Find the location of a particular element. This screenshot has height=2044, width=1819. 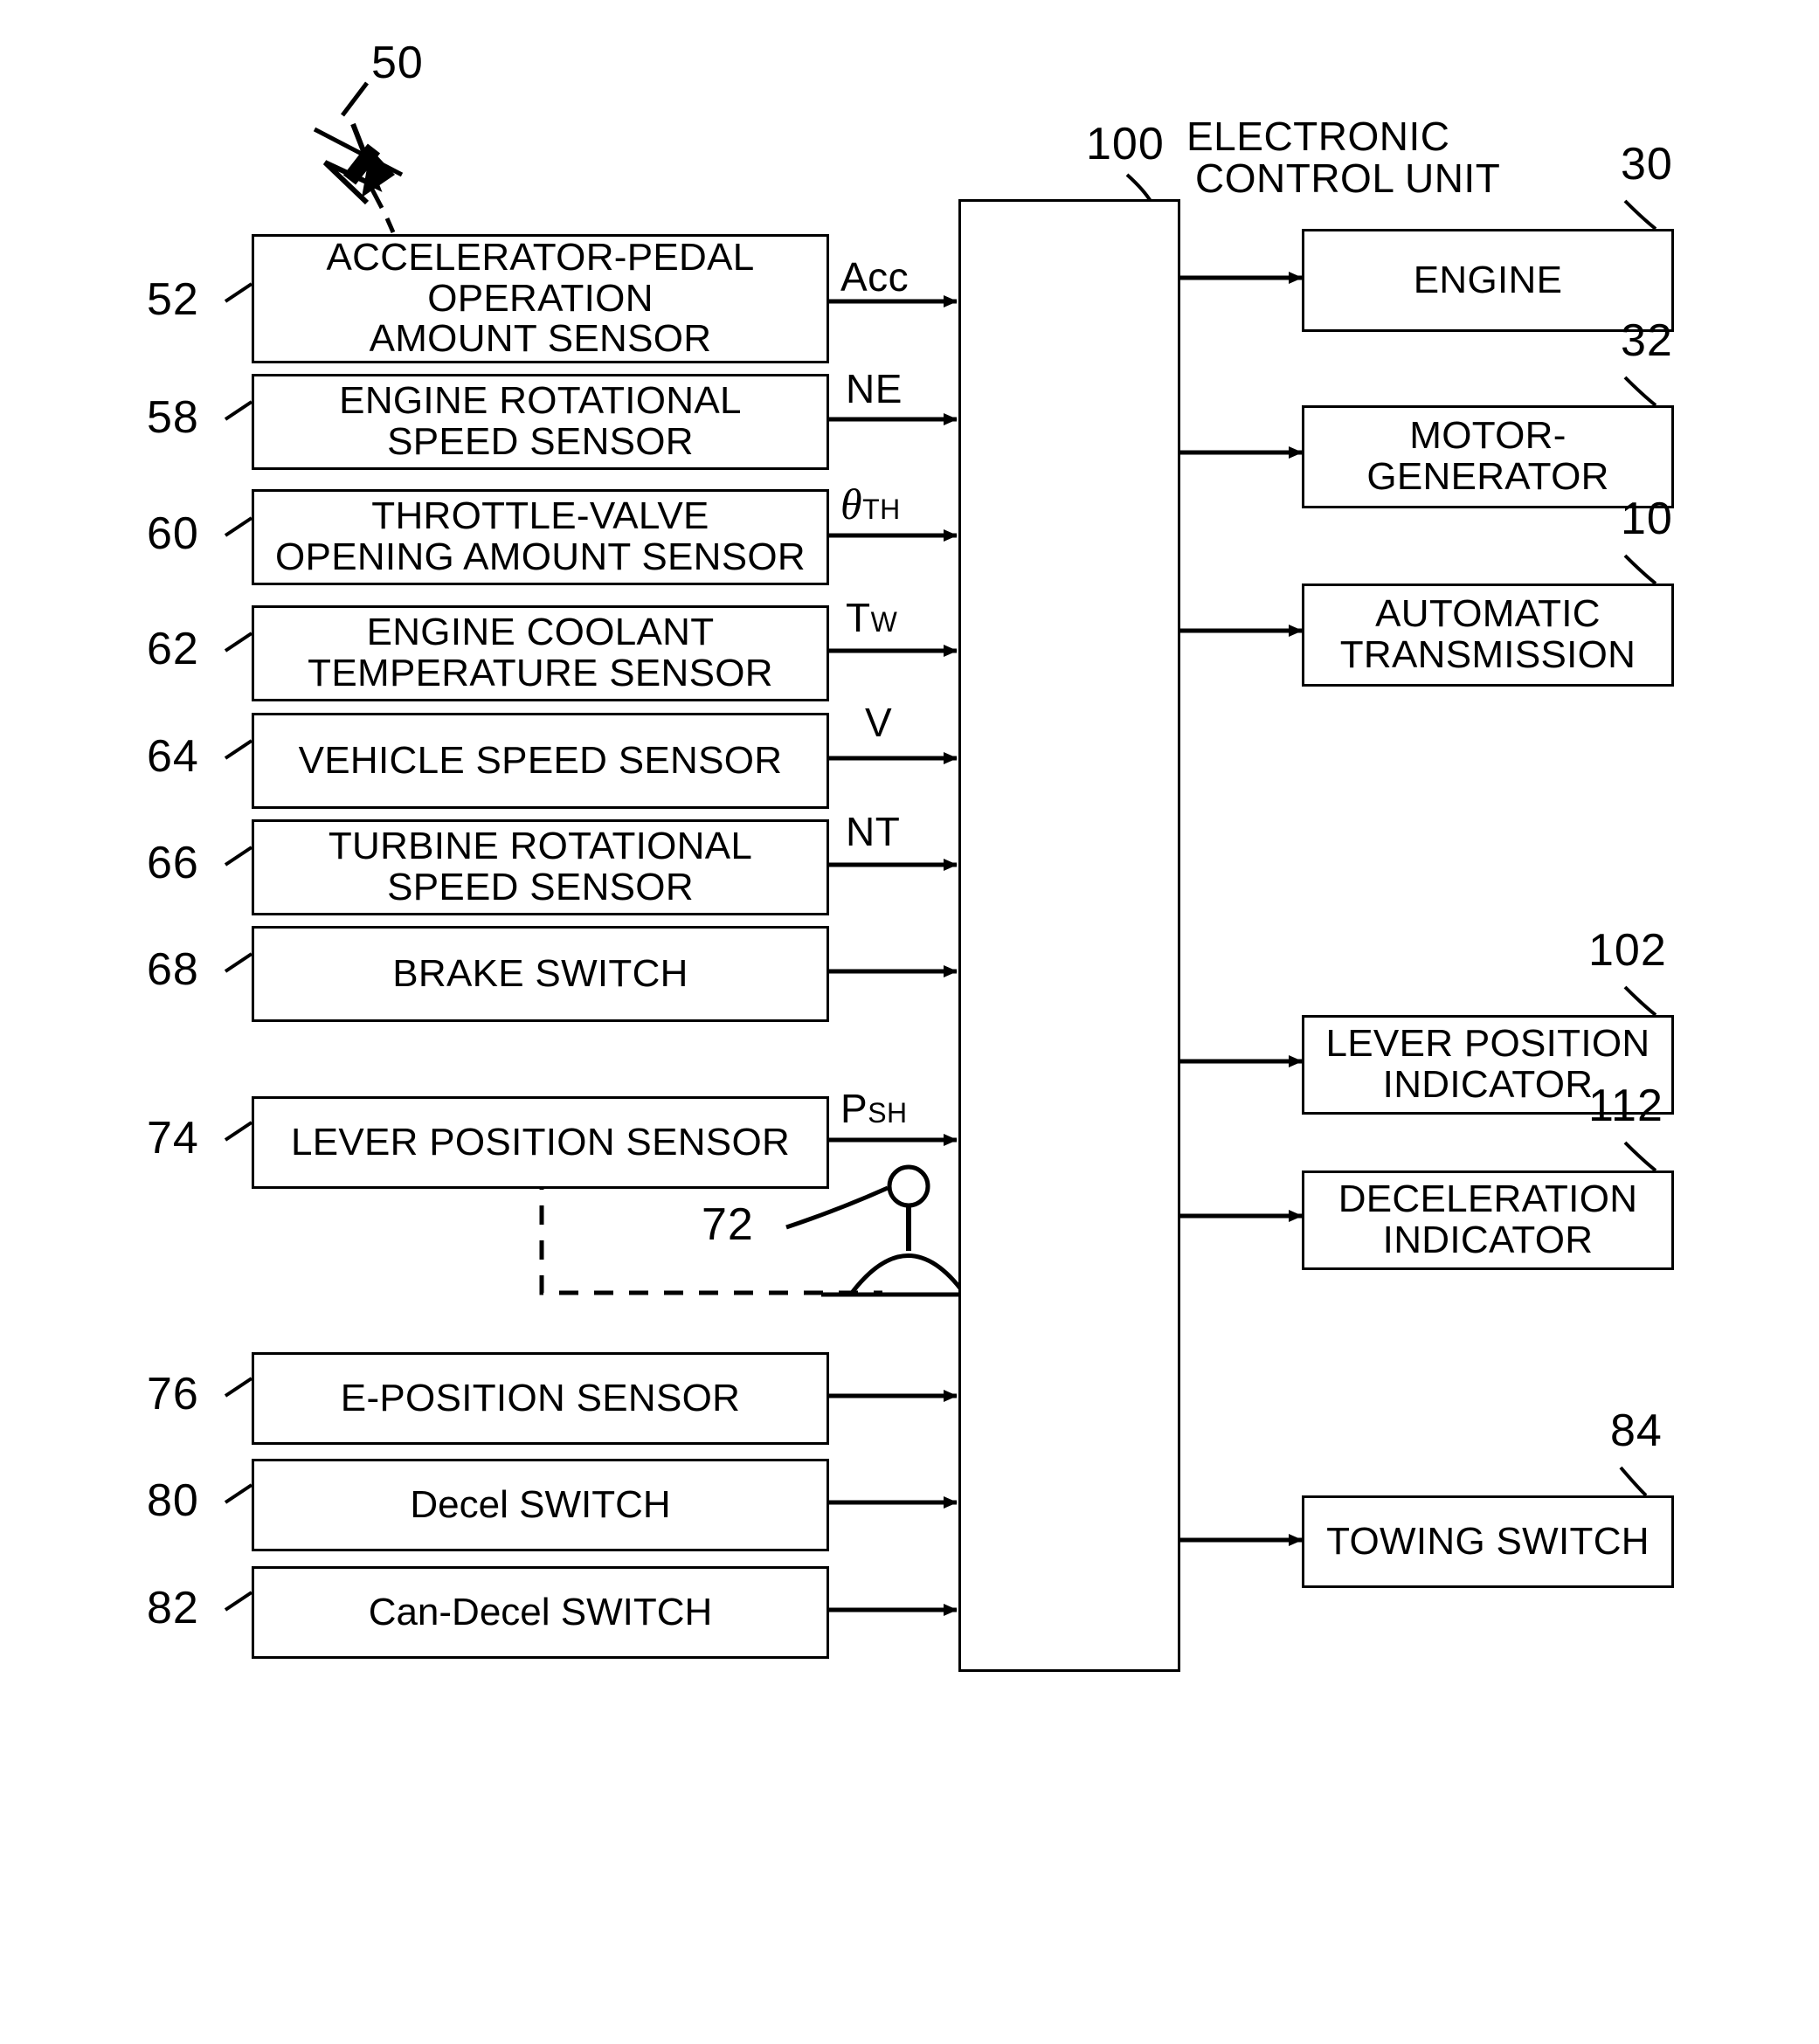

output-label-line: GENERATOR is located at coordinates (1487, 477).